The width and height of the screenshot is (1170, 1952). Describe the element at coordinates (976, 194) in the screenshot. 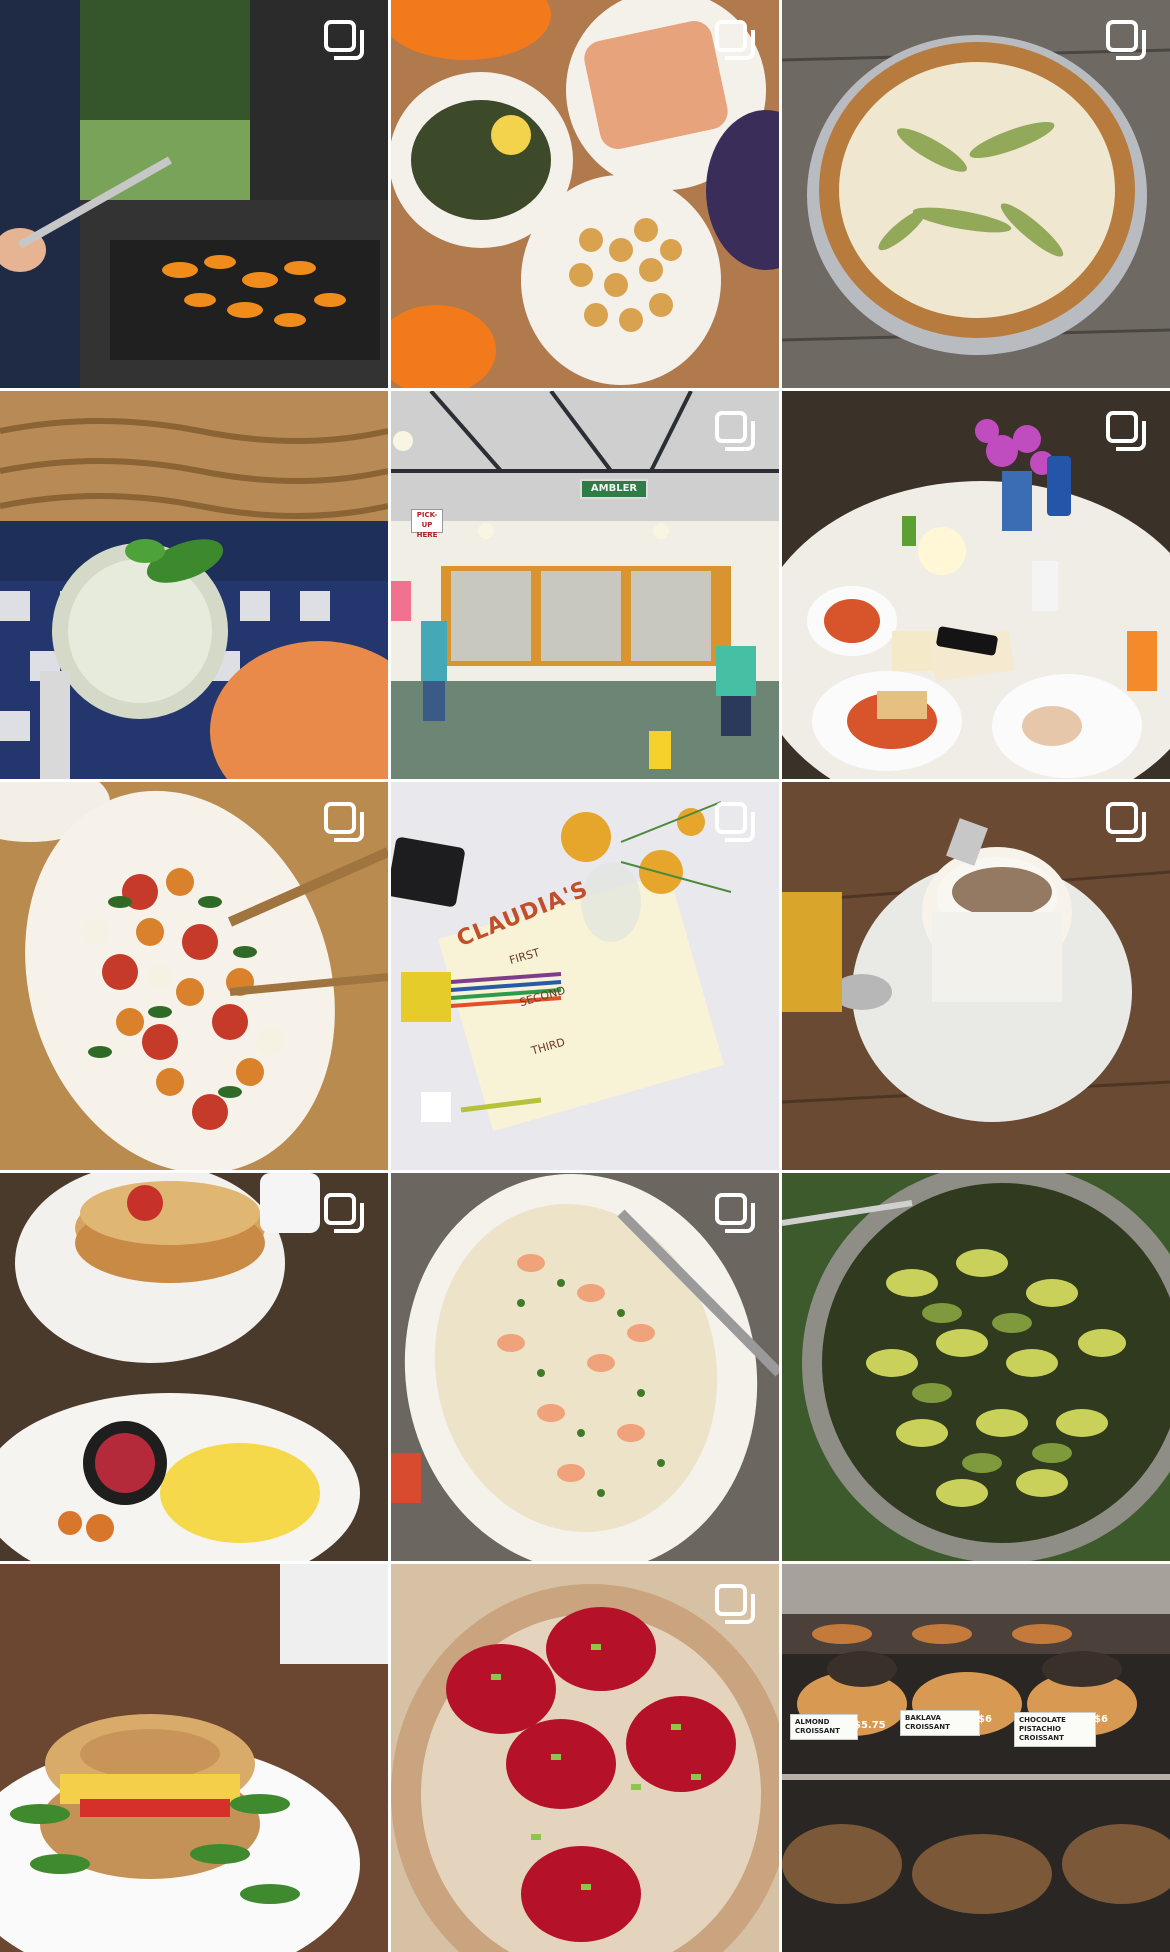

I see `grid-post-pesto-pizza` at that location.